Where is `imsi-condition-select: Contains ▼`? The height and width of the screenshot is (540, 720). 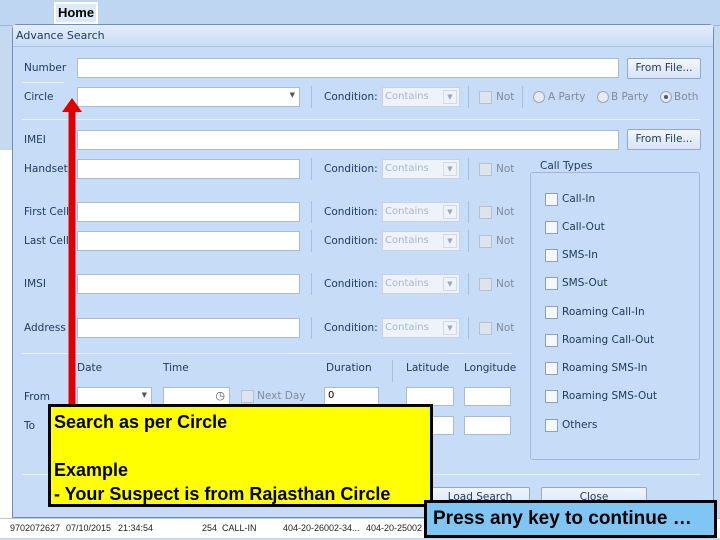 imsi-condition-select: Contains ▼ is located at coordinates (421, 284).